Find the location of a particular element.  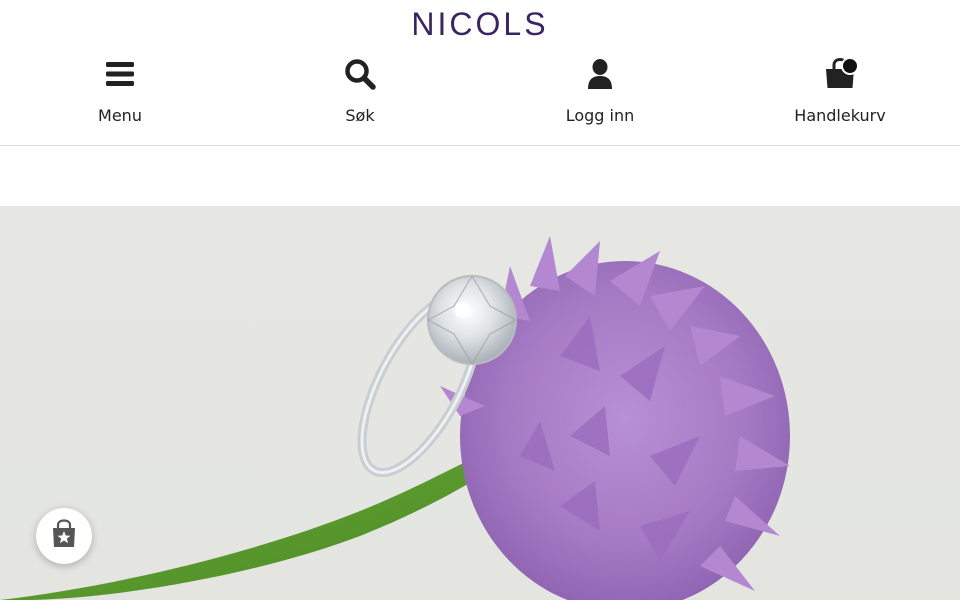

user-icon is located at coordinates (600, 74).